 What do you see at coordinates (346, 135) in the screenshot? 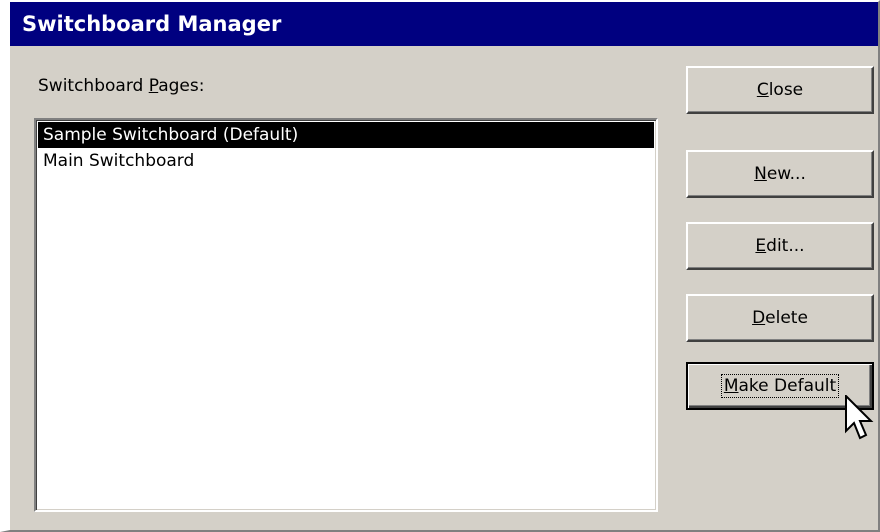
I see `list-item-sample-switchboard: Sample Switchboard (Default)` at bounding box center [346, 135].